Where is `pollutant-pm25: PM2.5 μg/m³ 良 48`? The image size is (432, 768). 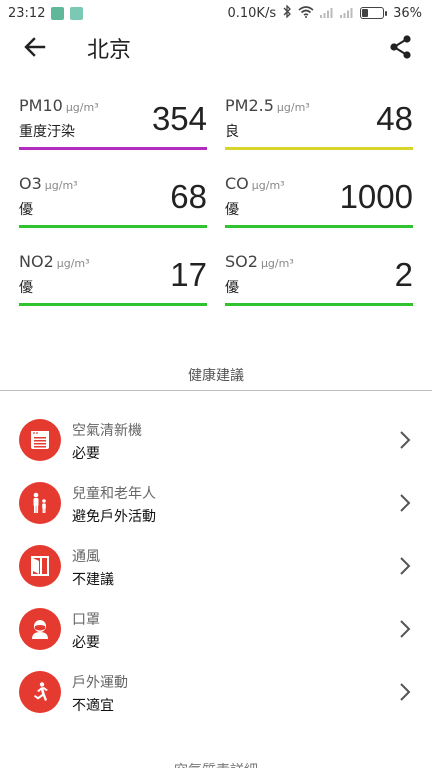
pollutant-pm25: PM2.5 μg/m³ 良 48 is located at coordinates (319, 125).